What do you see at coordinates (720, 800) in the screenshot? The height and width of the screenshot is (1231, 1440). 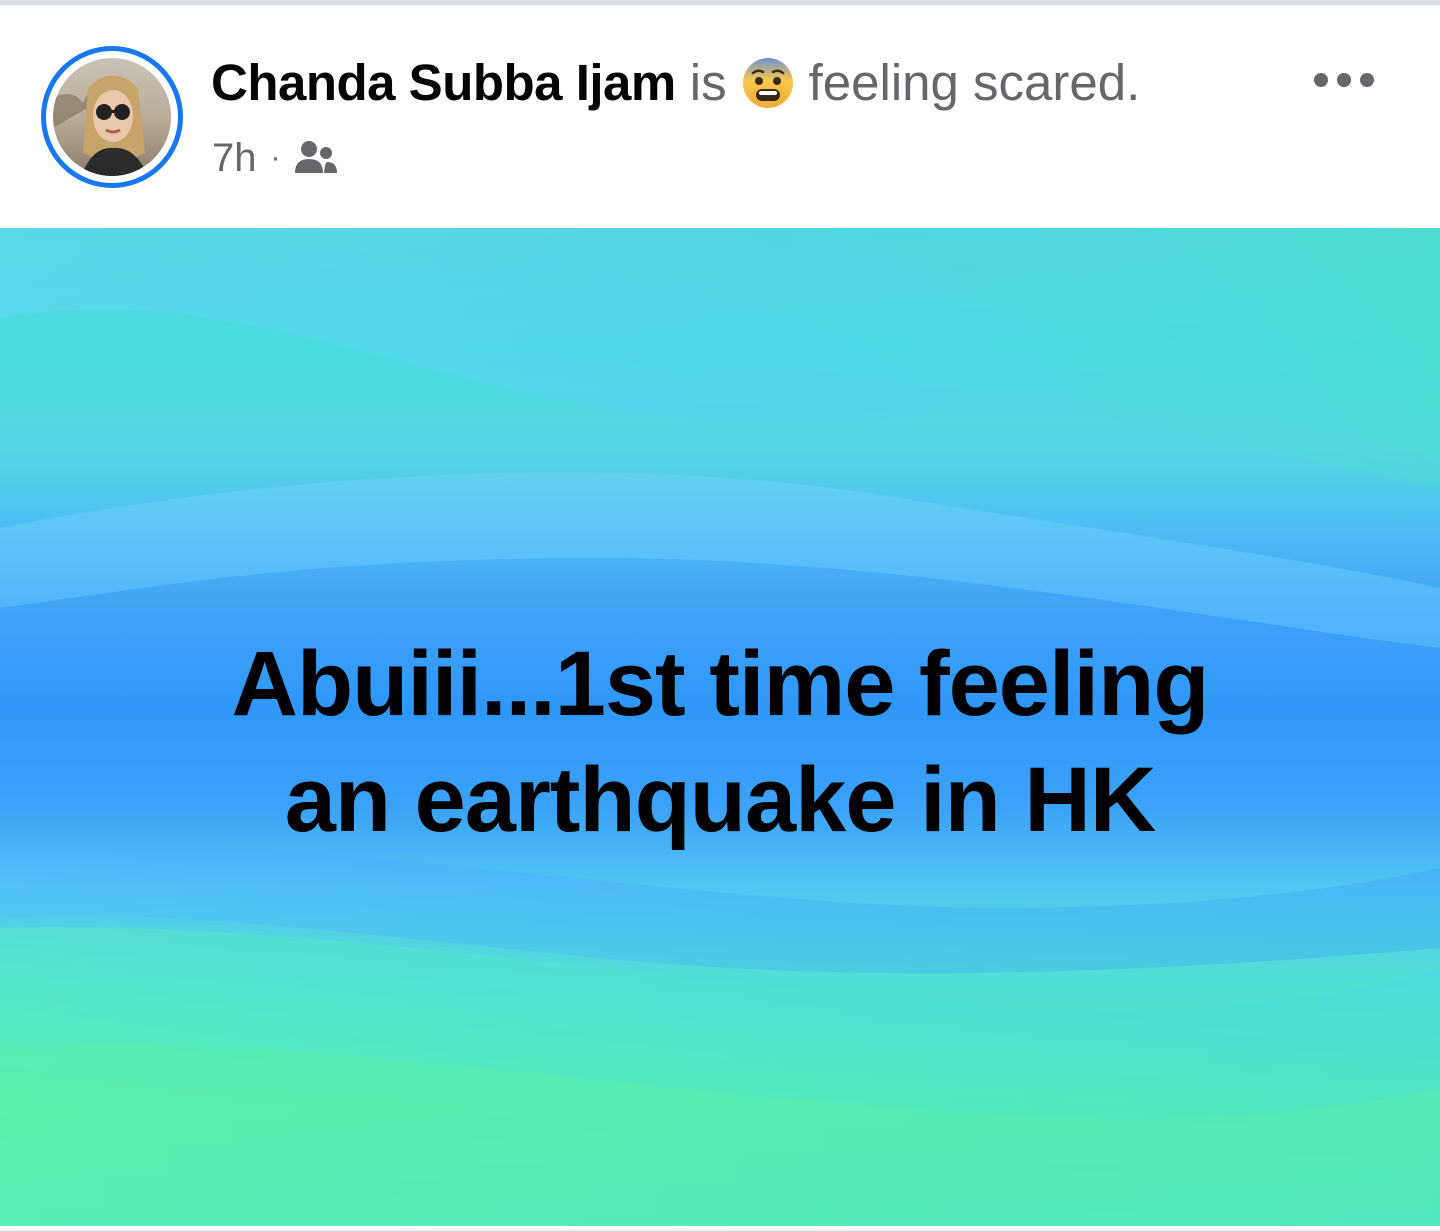 I see `post-body-line: an earthquake in HK` at bounding box center [720, 800].